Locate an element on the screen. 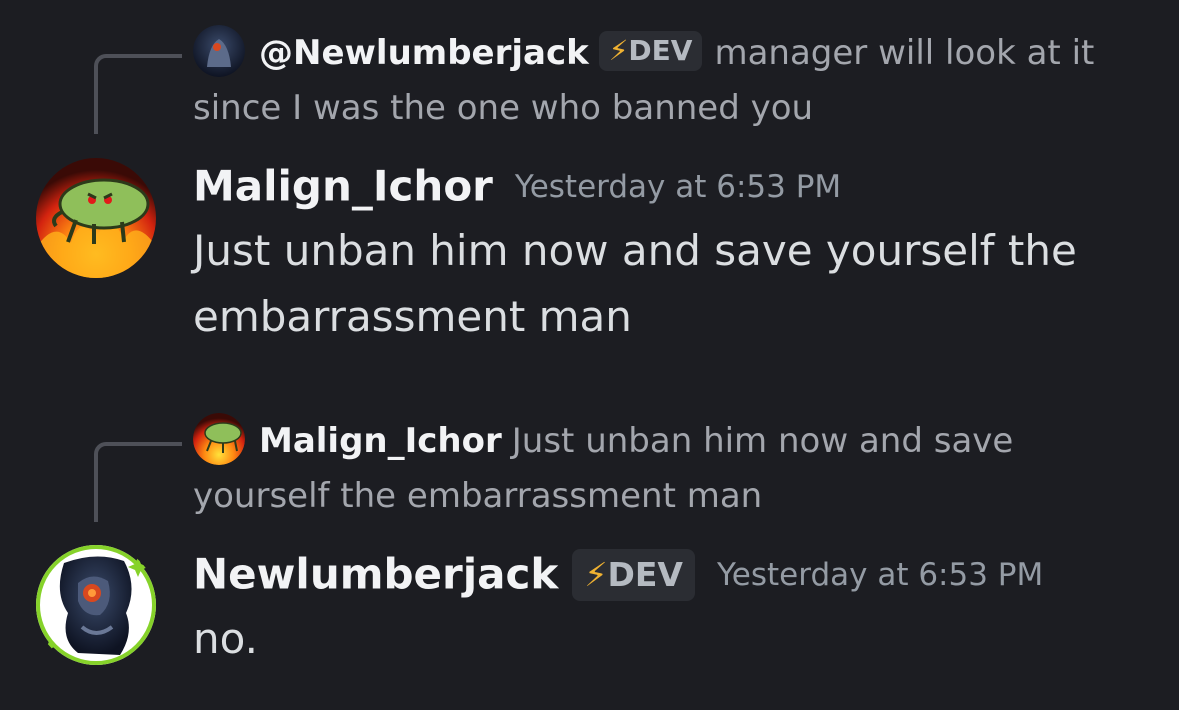 The width and height of the screenshot is (1179, 710). reply-avatar-newlumberjack is located at coordinates (219, 50).